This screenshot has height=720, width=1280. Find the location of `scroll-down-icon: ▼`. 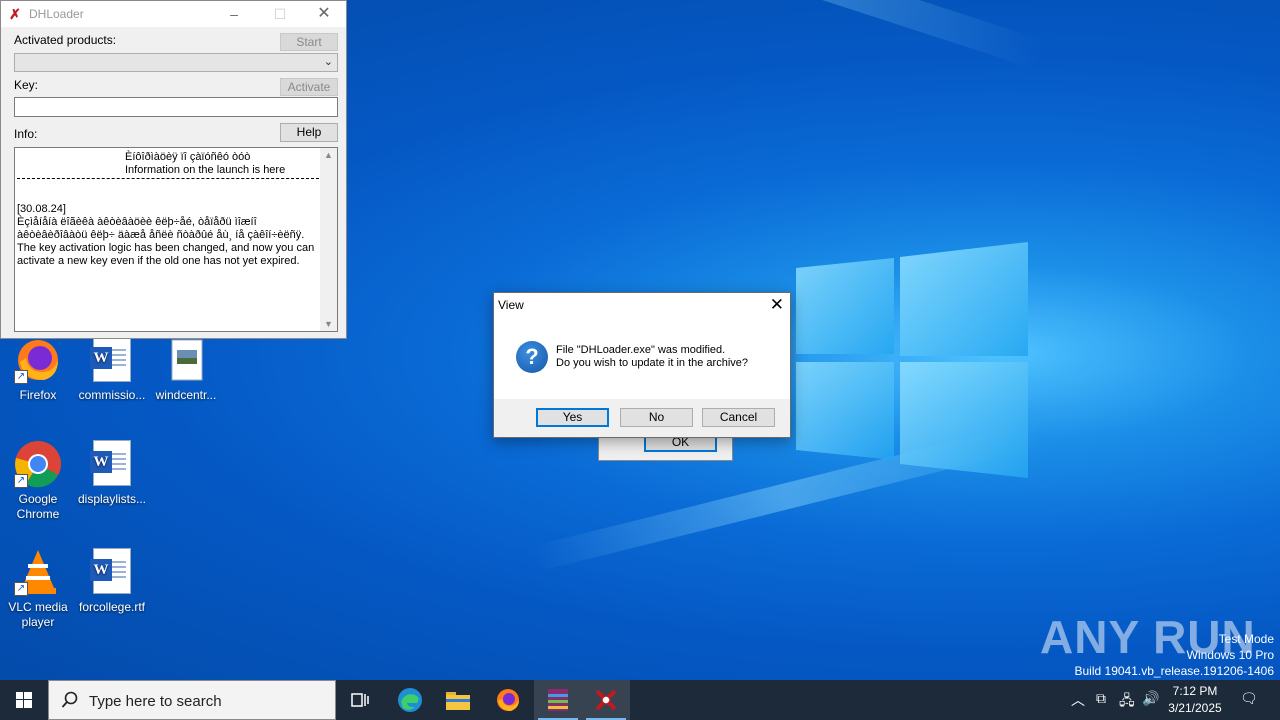

scroll-down-icon: ▼ is located at coordinates (328, 324).